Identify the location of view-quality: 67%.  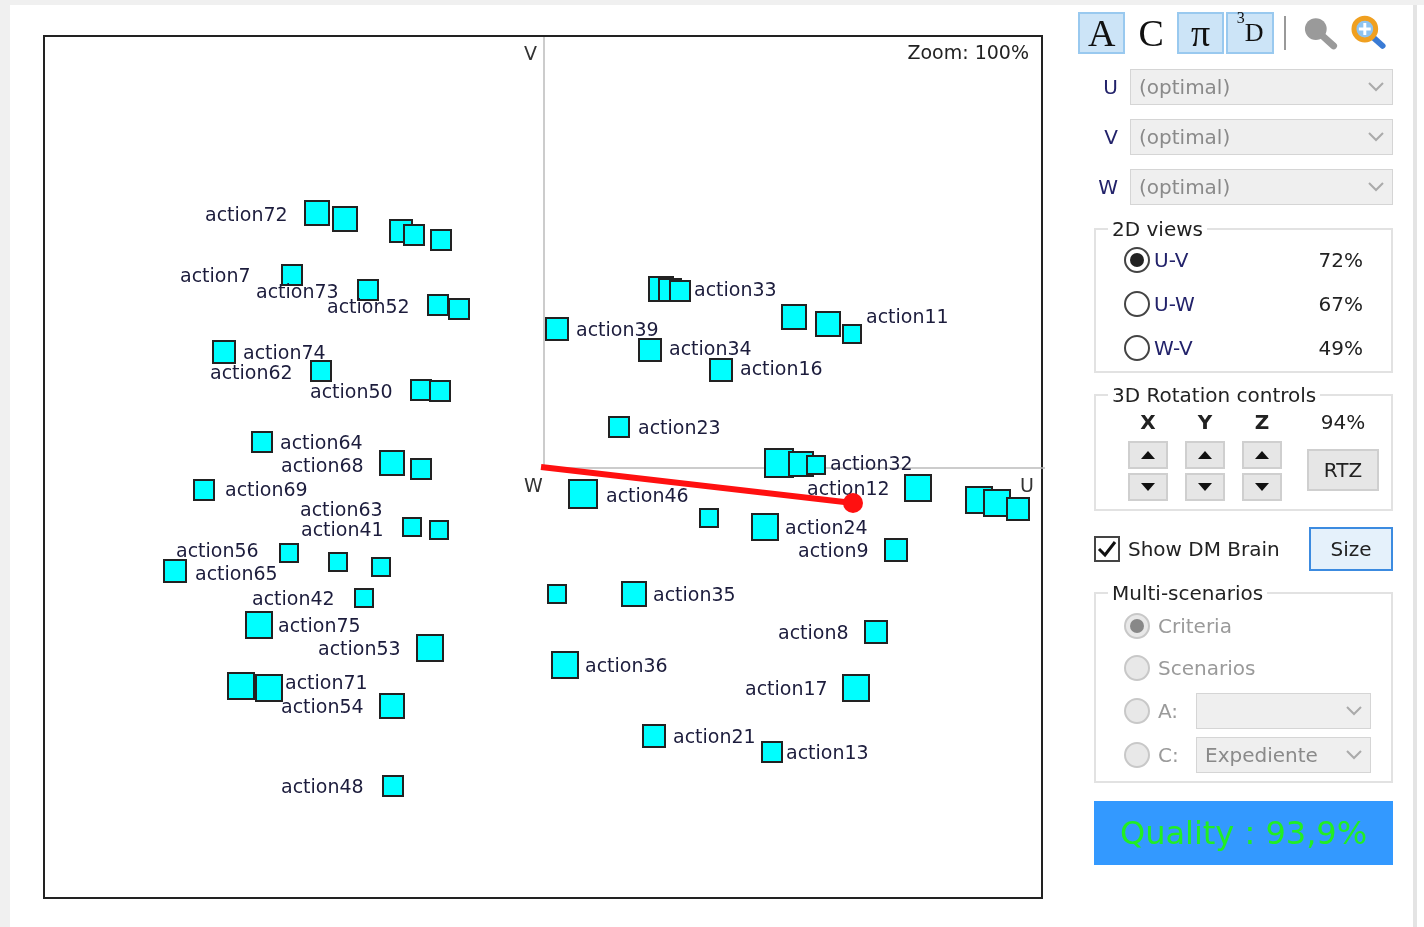
(1340, 304).